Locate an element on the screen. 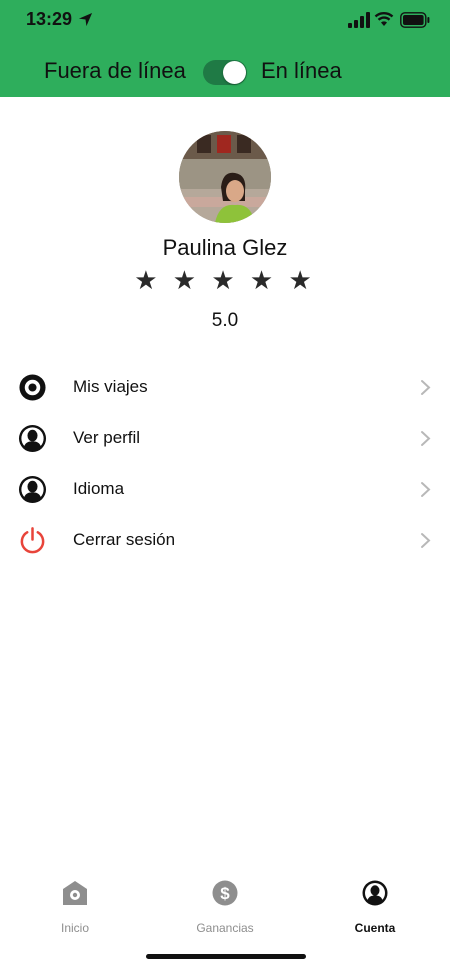  menu-item-label: Cerrar sesión is located at coordinates (124, 539).